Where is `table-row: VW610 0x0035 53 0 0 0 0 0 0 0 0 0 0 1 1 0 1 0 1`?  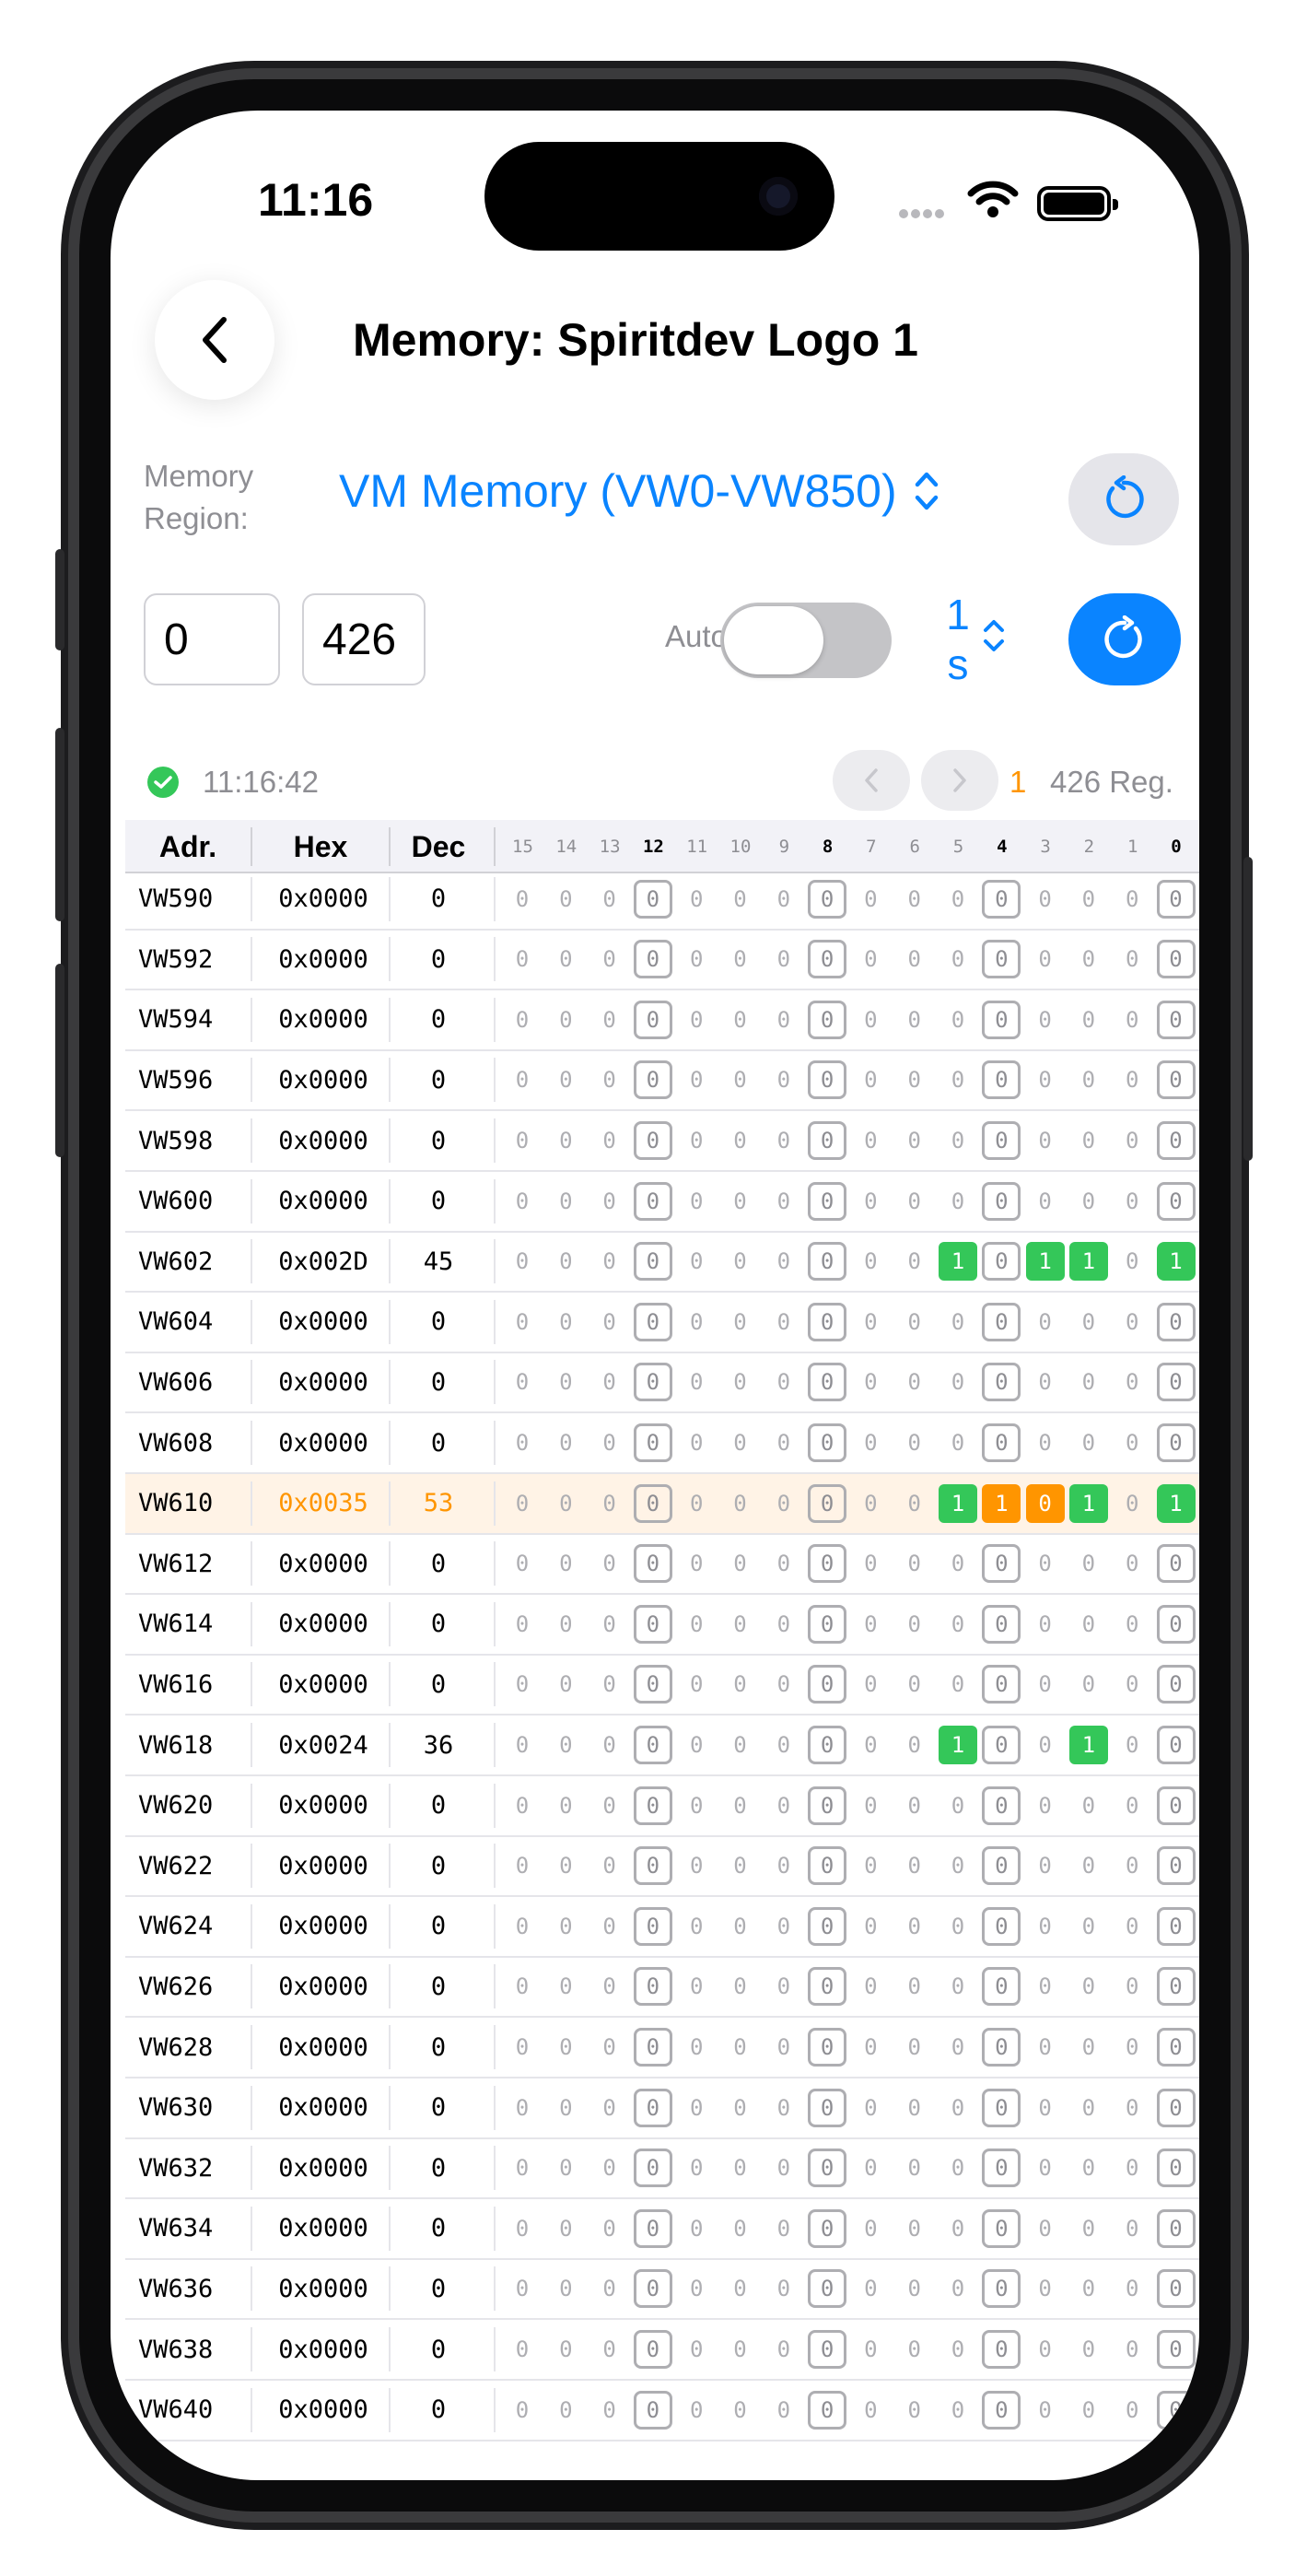 table-row: VW610 0x0035 53 0 0 0 0 0 0 0 0 0 0 1 1 0 1 0 1 is located at coordinates (662, 1504).